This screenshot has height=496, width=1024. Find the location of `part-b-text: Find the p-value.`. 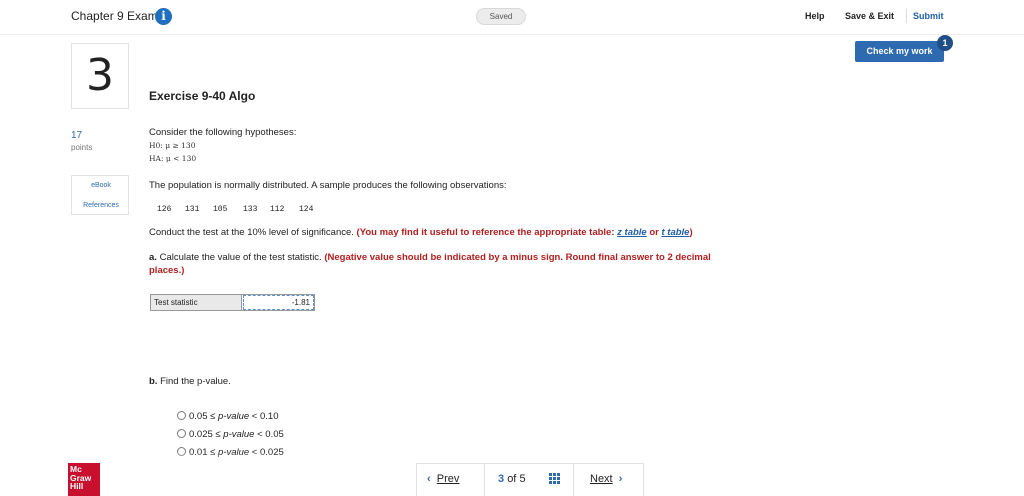

part-b-text: Find the p-value. is located at coordinates (195, 381).